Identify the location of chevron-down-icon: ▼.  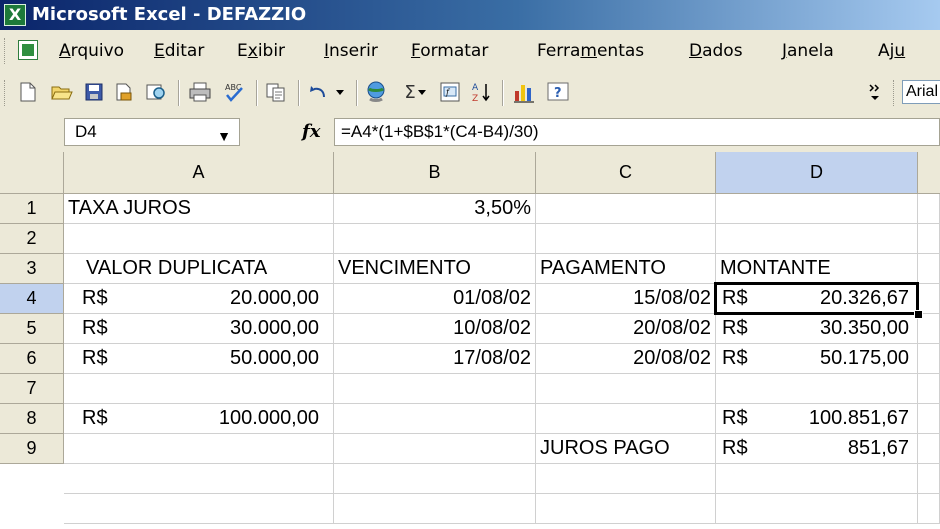
(224, 136).